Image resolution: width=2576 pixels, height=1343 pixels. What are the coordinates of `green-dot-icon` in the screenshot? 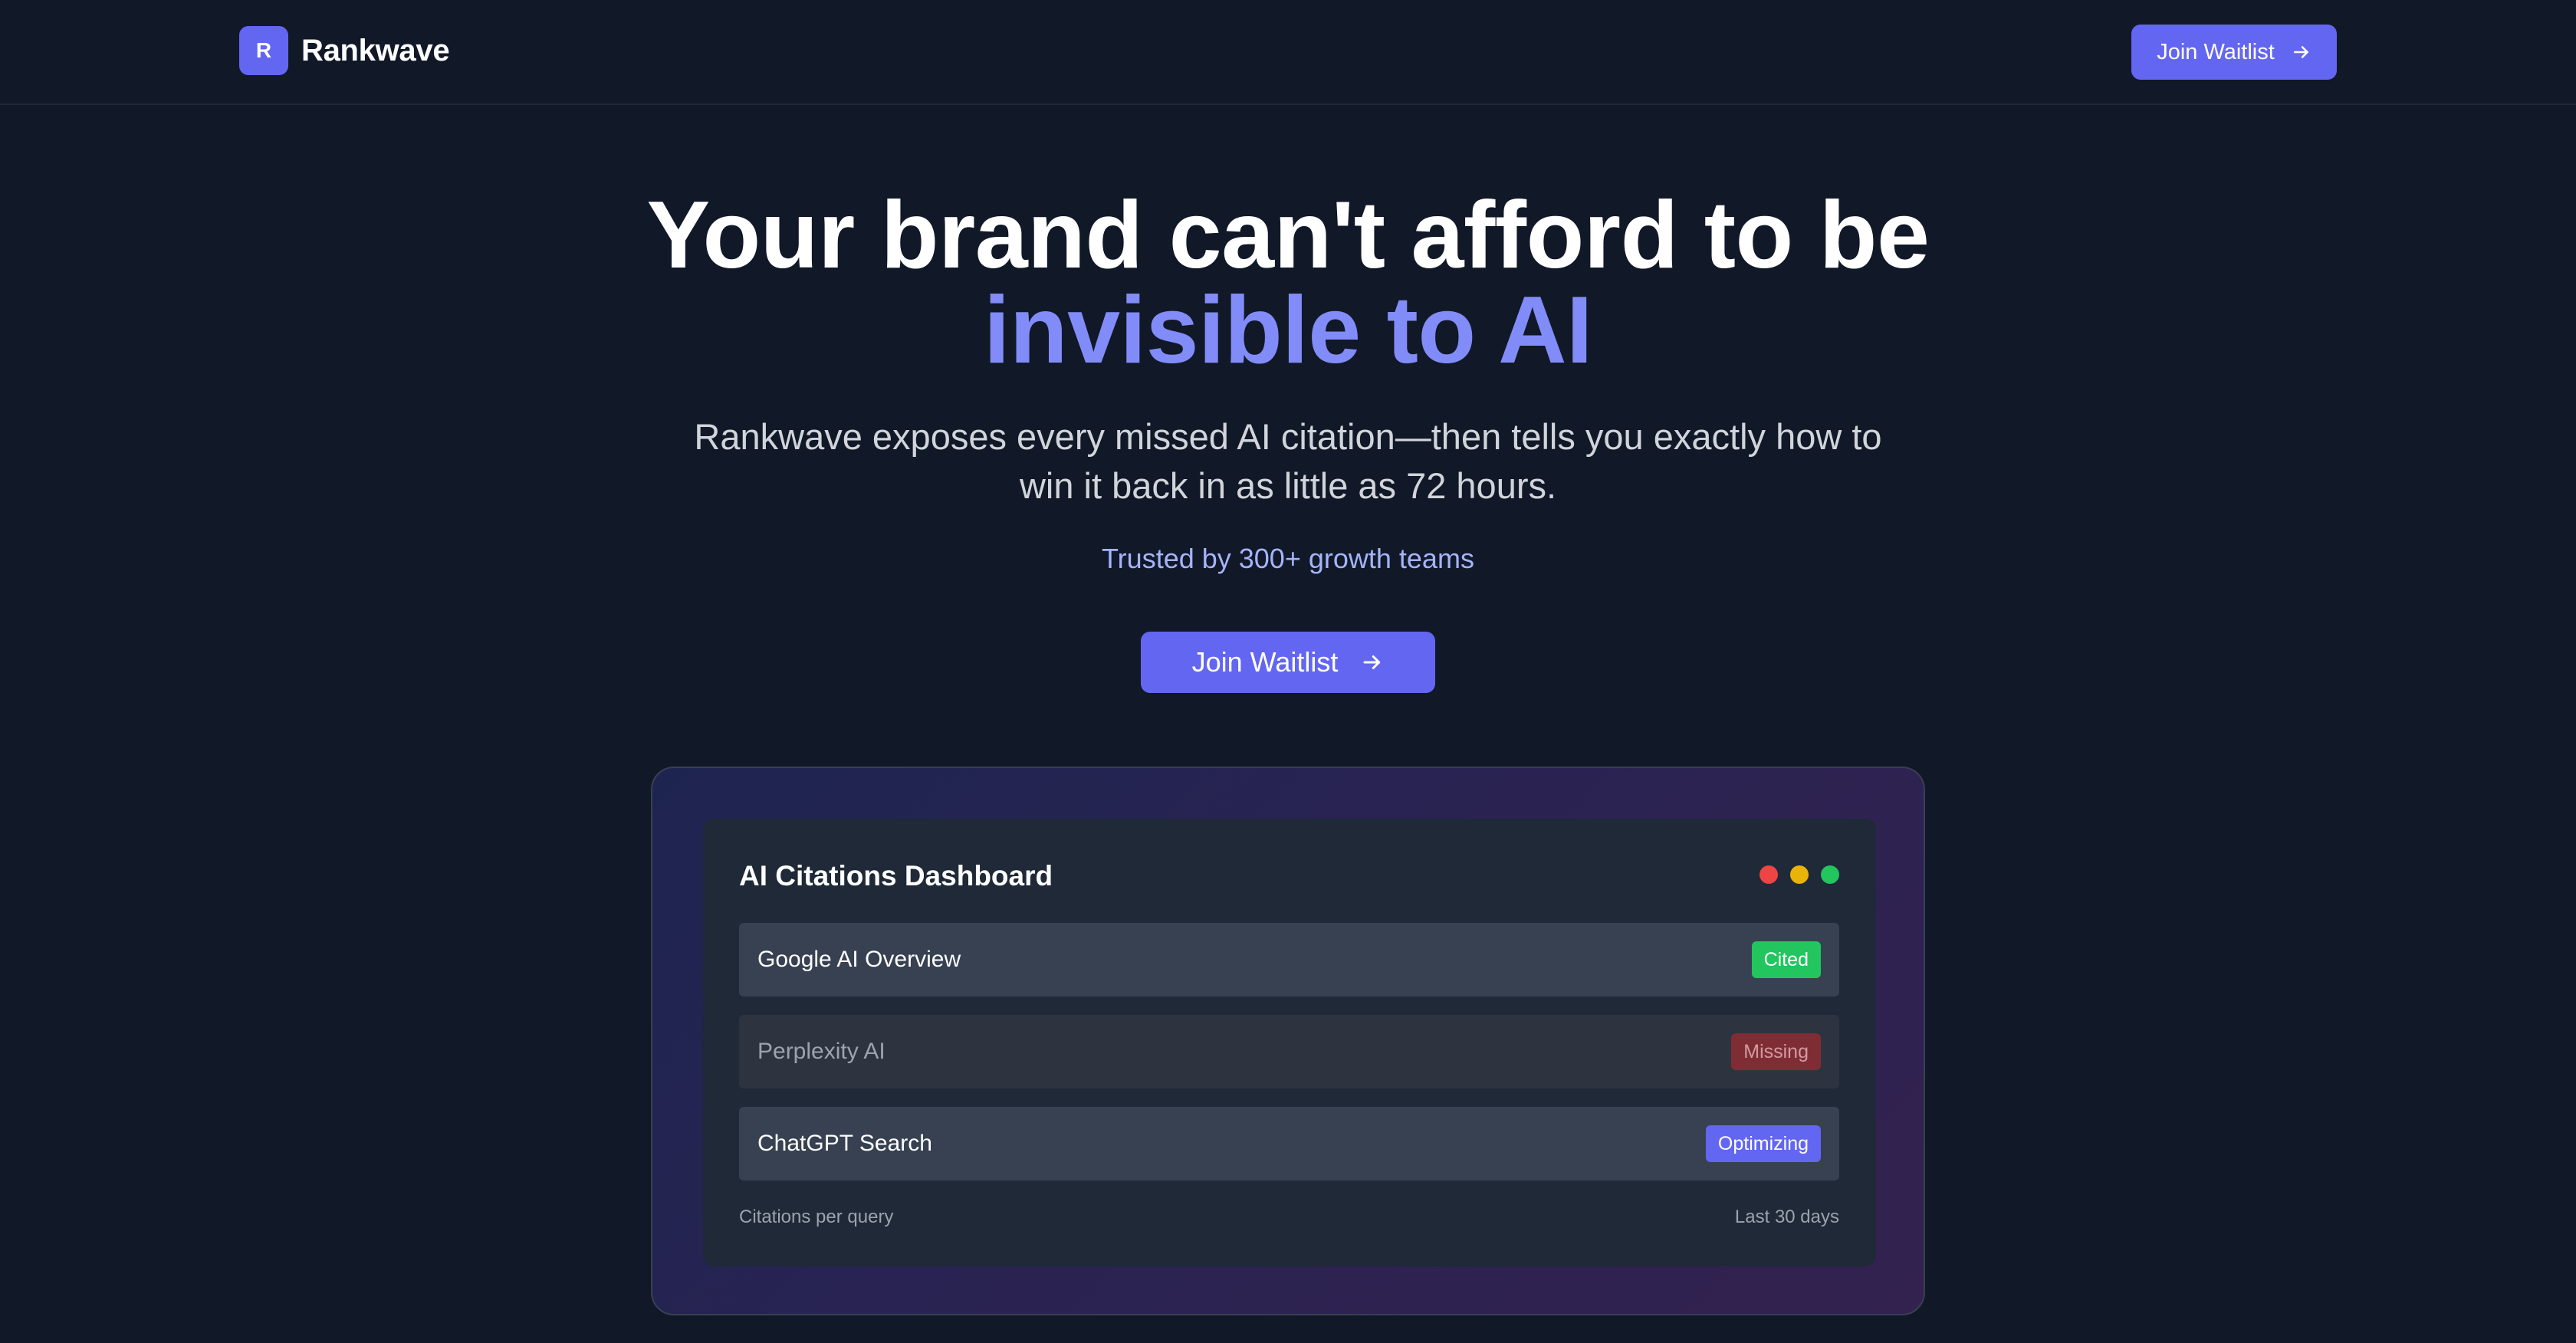 It's located at (1830, 875).